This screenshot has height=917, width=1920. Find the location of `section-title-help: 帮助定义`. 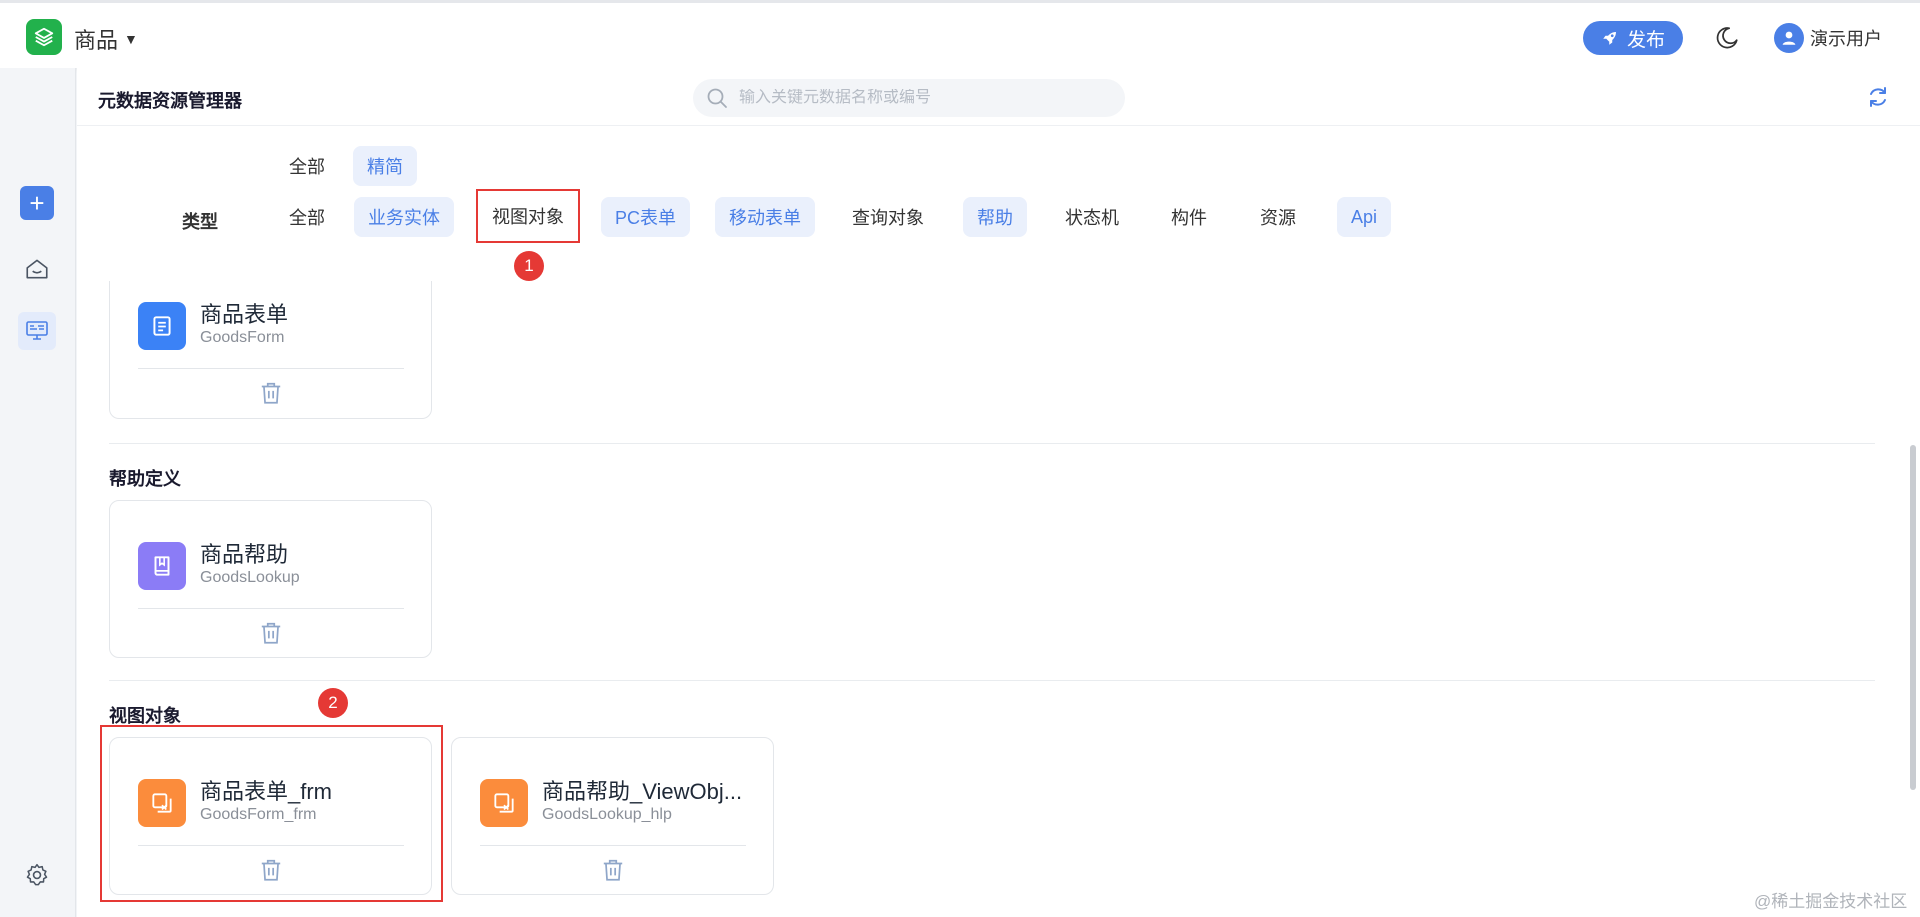

section-title-help: 帮助定义 is located at coordinates (145, 479).